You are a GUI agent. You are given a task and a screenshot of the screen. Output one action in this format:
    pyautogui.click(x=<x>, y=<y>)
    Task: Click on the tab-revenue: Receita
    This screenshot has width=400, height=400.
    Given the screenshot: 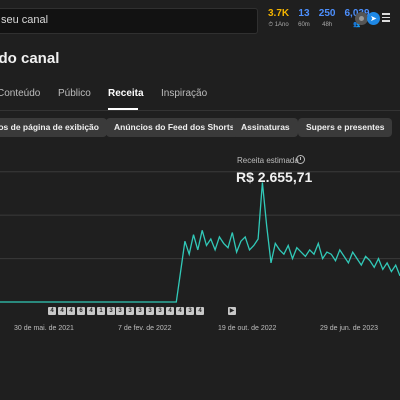 What is the action you would take?
    pyautogui.click(x=126, y=93)
    